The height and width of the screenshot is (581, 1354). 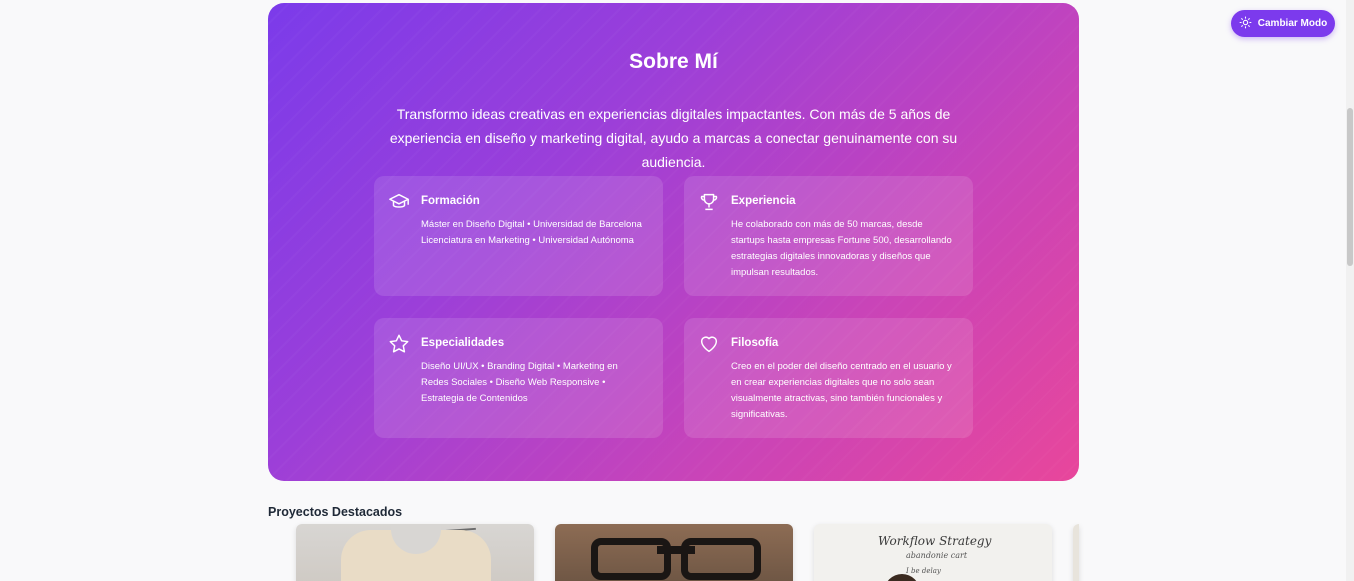 What do you see at coordinates (937, 555) in the screenshot?
I see `workflow-line: abandonie cart` at bounding box center [937, 555].